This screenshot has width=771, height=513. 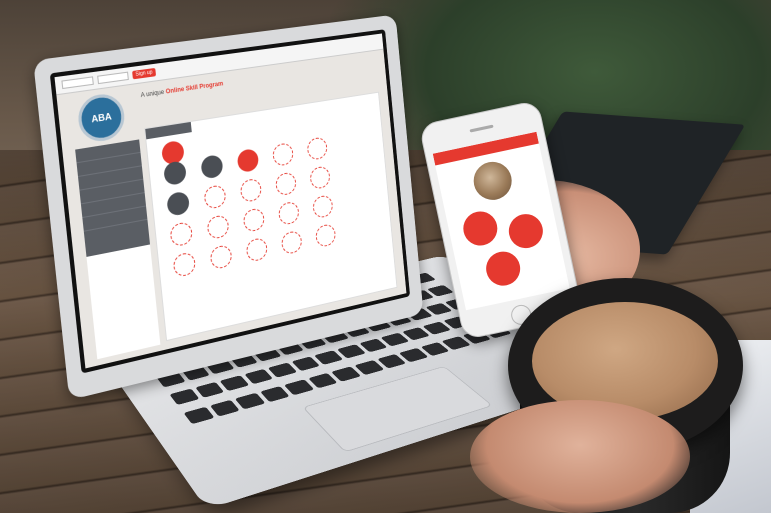 I want to click on skill-grid, so click(x=252, y=206).